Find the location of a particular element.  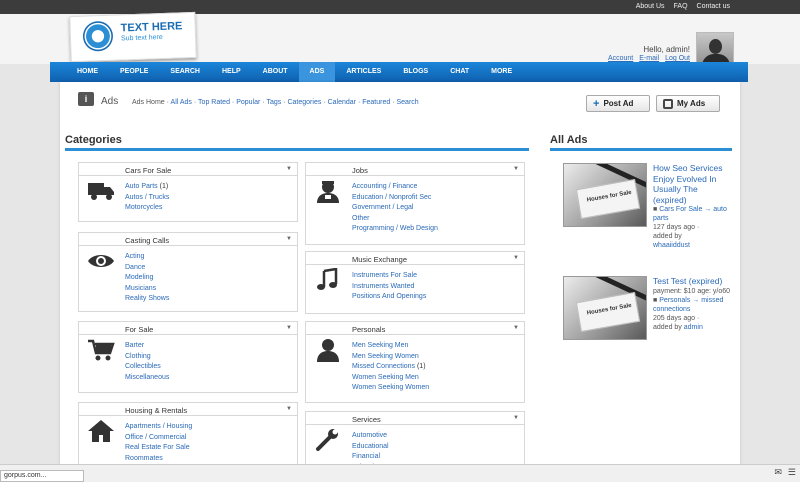

nav-item-search: SEARCH is located at coordinates (185, 72).